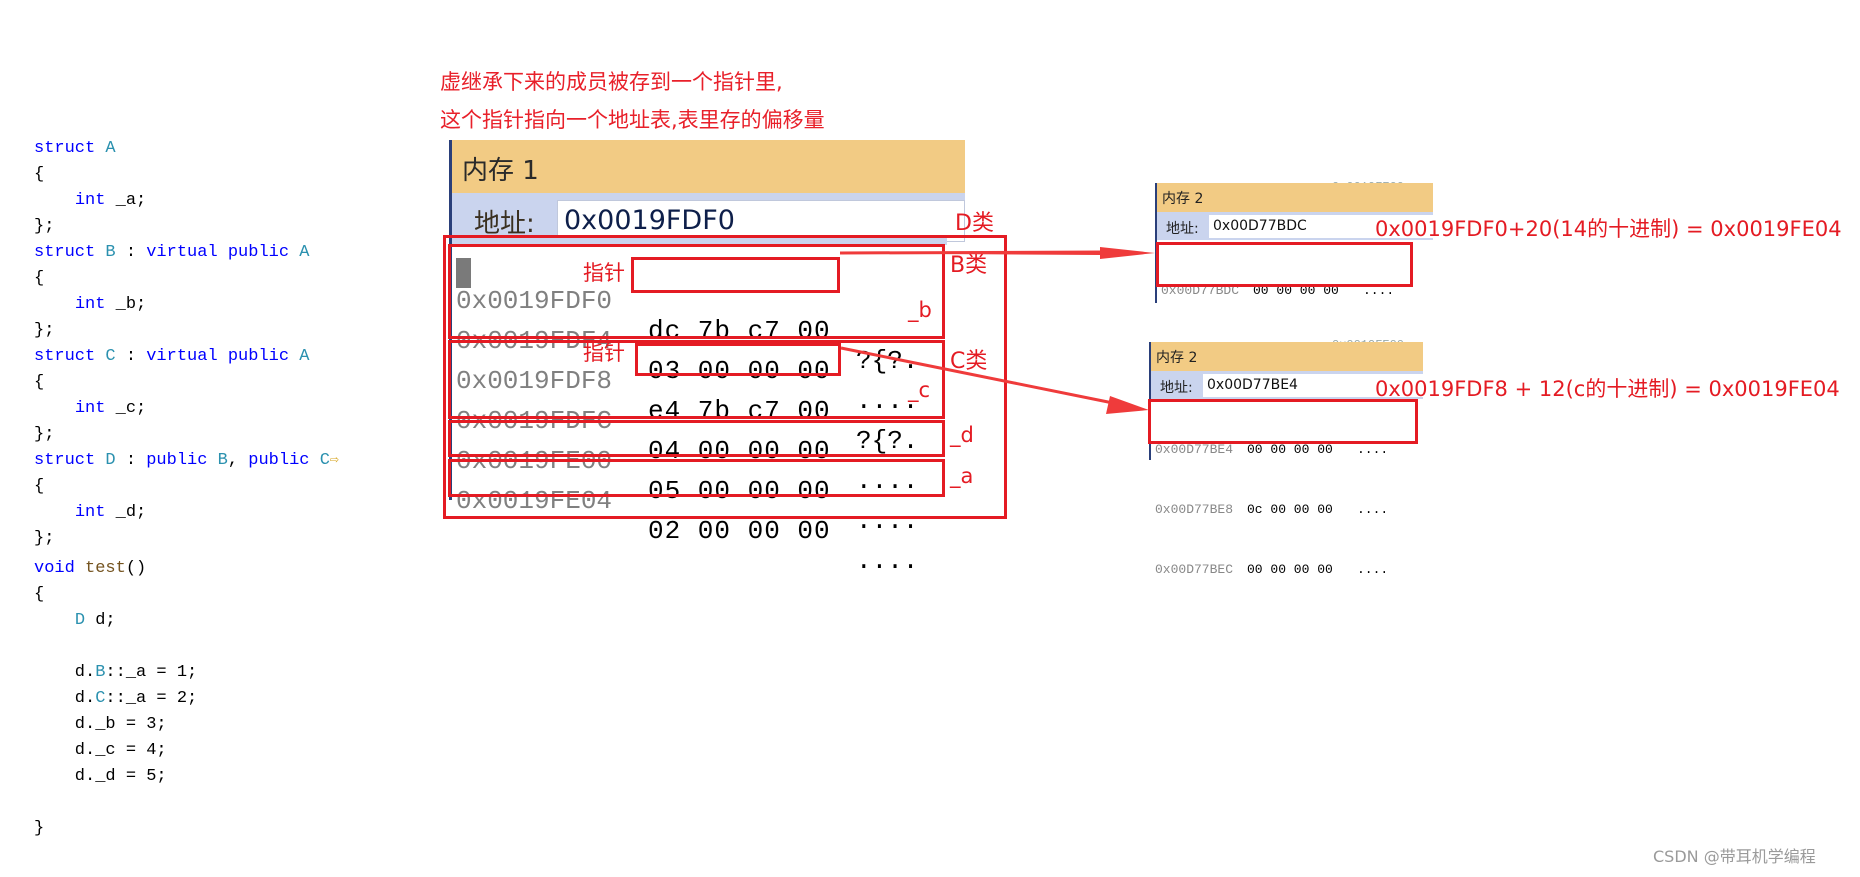 The width and height of the screenshot is (1860, 877). What do you see at coordinates (1127, 405) in the screenshot?
I see `arrow-c-head` at bounding box center [1127, 405].